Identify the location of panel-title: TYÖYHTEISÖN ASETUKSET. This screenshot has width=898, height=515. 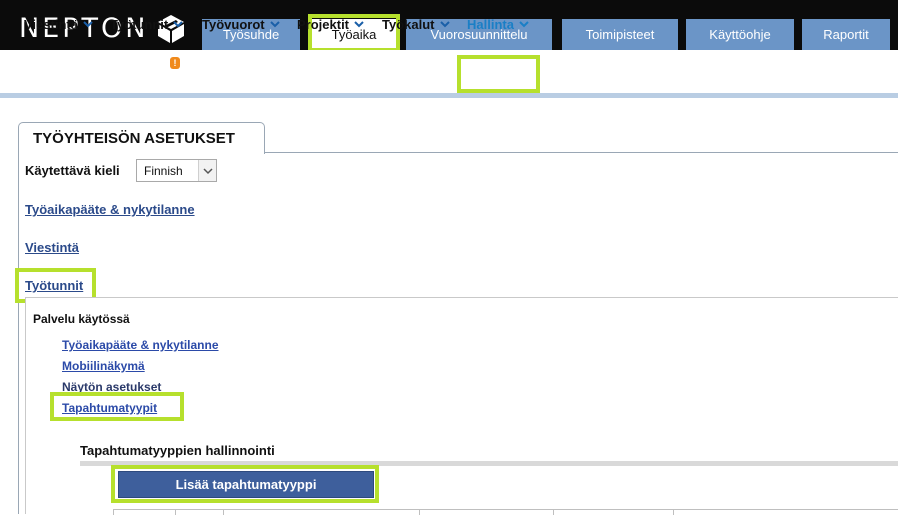
(134, 138).